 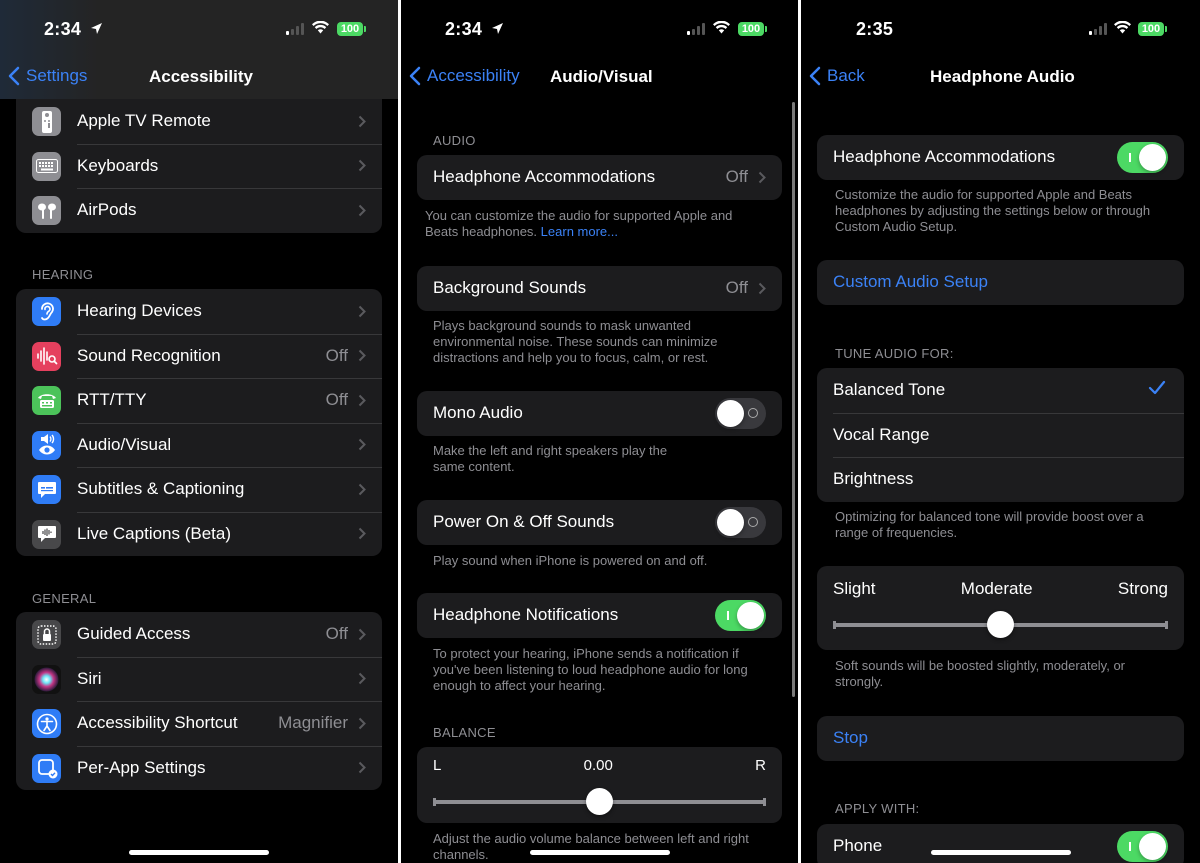 What do you see at coordinates (850, 738) in the screenshot?
I see `row-label: Stop` at bounding box center [850, 738].